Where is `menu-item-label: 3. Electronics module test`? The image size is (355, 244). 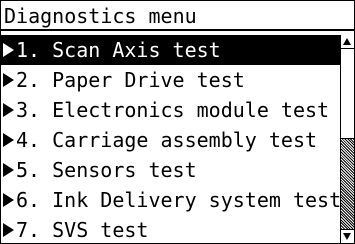 menu-item-label: 3. Electronics module test is located at coordinates (173, 110).